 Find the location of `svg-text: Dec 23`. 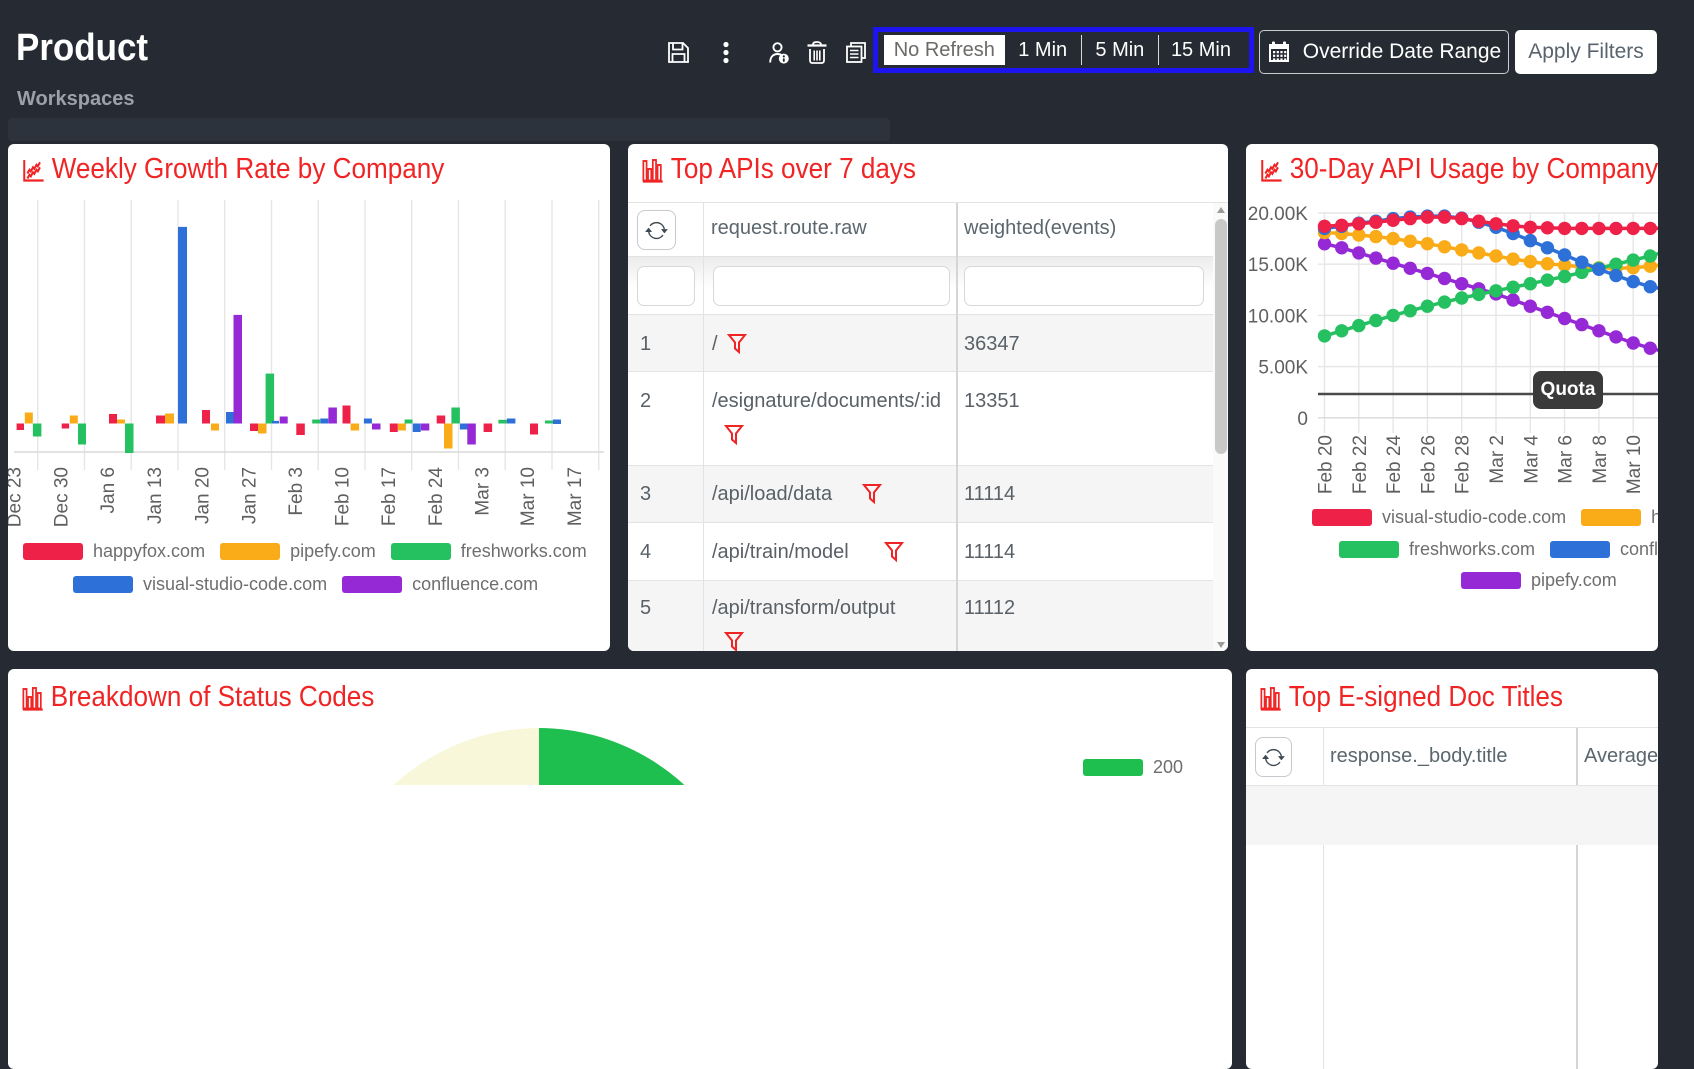

svg-text: Dec 23 is located at coordinates (17, 497).